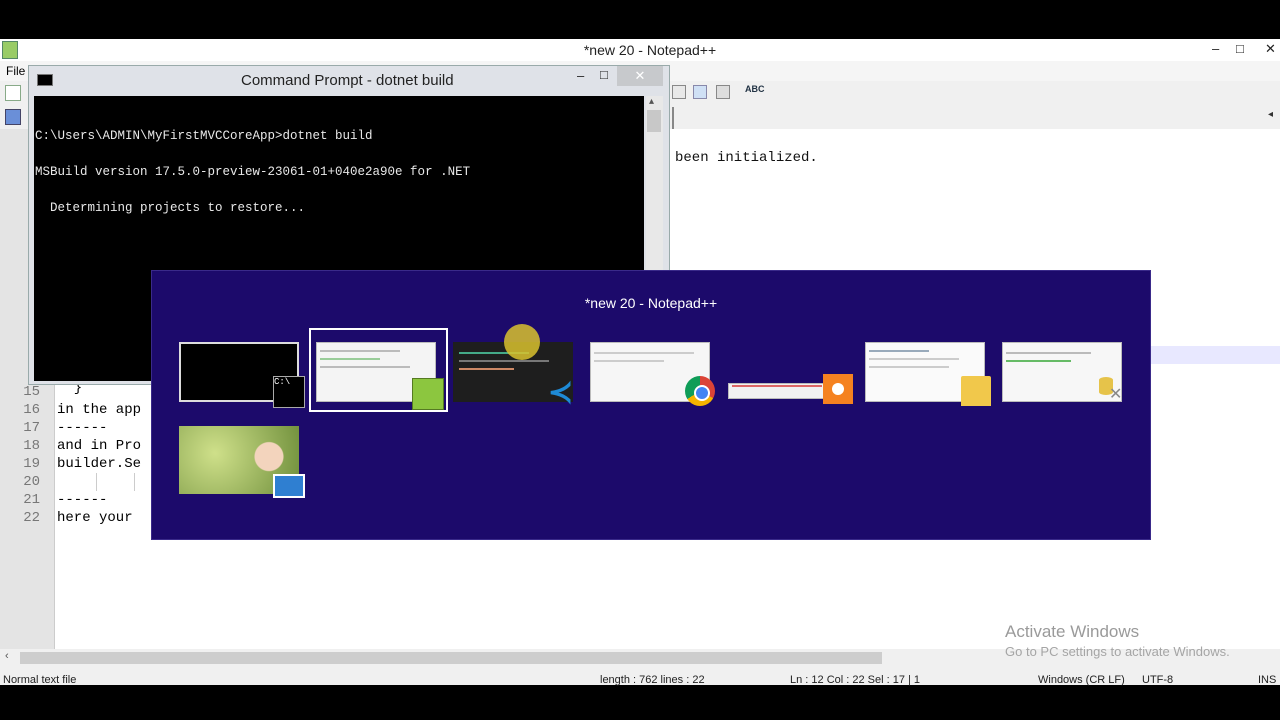 Image resolution: width=1280 pixels, height=720 pixels. What do you see at coordinates (580, 75) in the screenshot?
I see `cmd-minimize-button: –` at bounding box center [580, 75].